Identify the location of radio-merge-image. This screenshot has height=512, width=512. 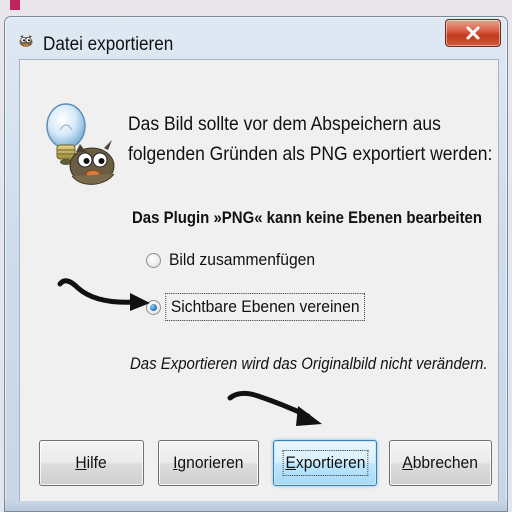
(153, 260).